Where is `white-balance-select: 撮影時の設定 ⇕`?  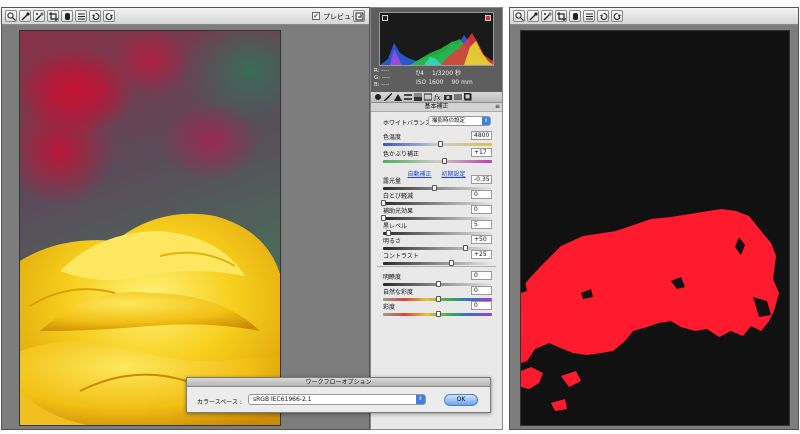
white-balance-select: 撮影時の設定 ⇕ is located at coordinates (459, 121).